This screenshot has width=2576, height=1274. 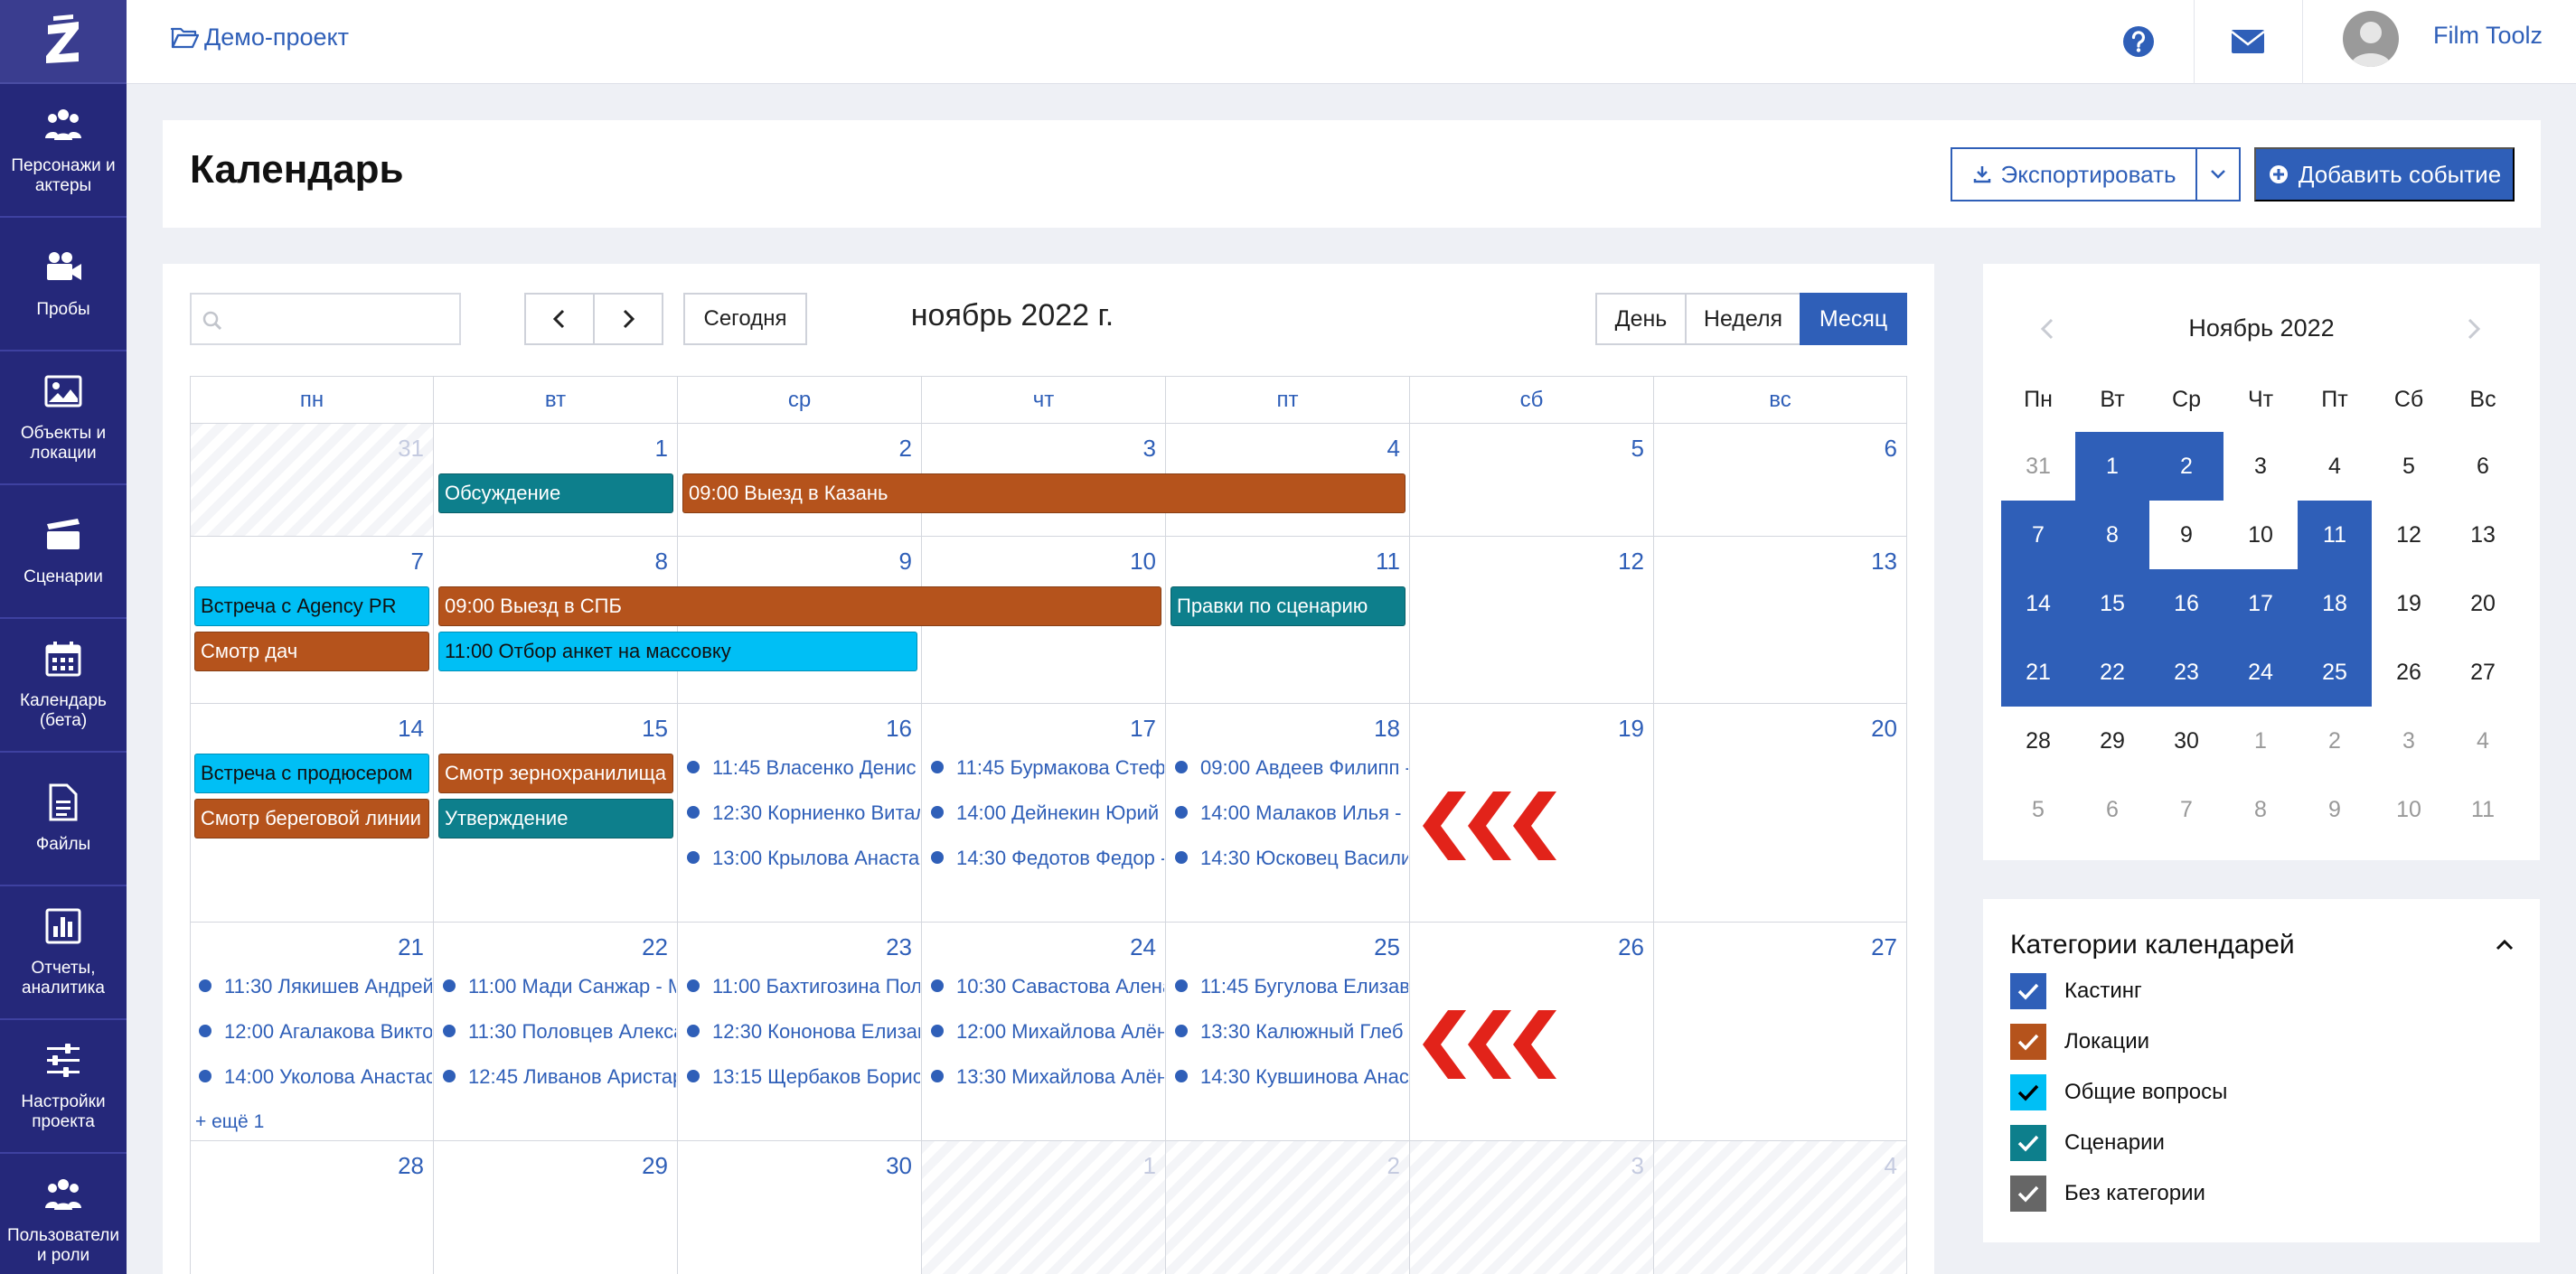 I want to click on category-item-locations: Локации, so click(x=2080, y=1042).